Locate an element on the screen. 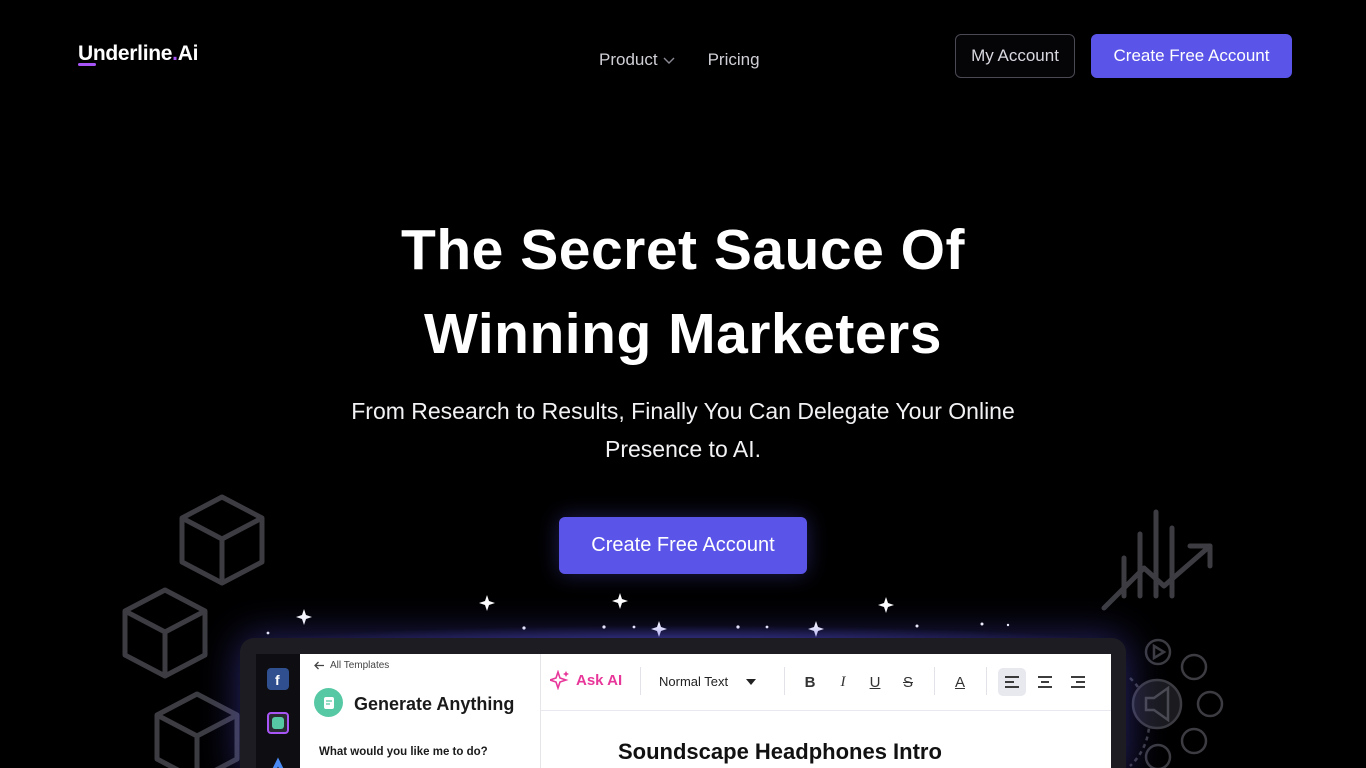 This screenshot has width=1366, height=768. align-right-icon is located at coordinates (1078, 682).